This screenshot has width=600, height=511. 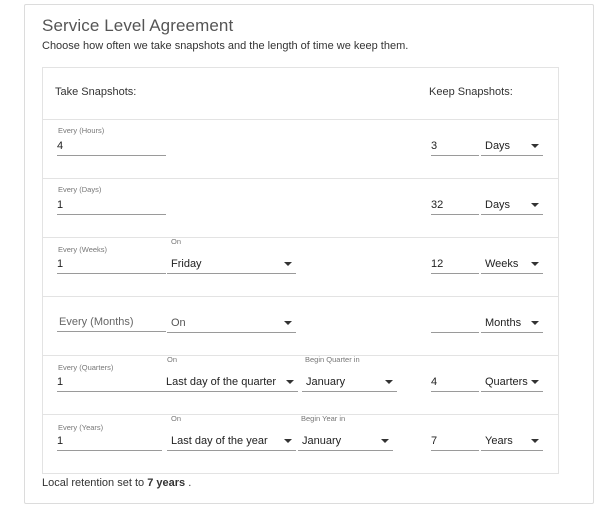 I want to click on weeks-keep-unit-select: Weeks, so click(x=512, y=265).